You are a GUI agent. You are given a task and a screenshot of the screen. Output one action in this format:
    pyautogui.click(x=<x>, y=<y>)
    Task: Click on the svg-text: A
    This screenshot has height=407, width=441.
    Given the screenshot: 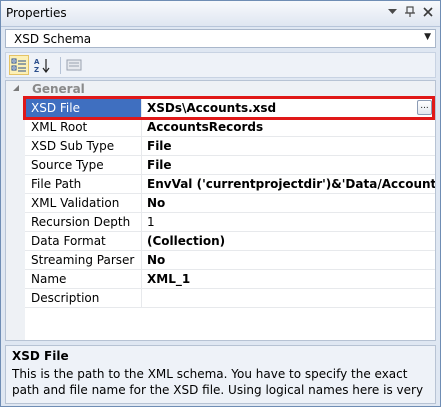 What is the action you would take?
    pyautogui.click(x=37, y=62)
    